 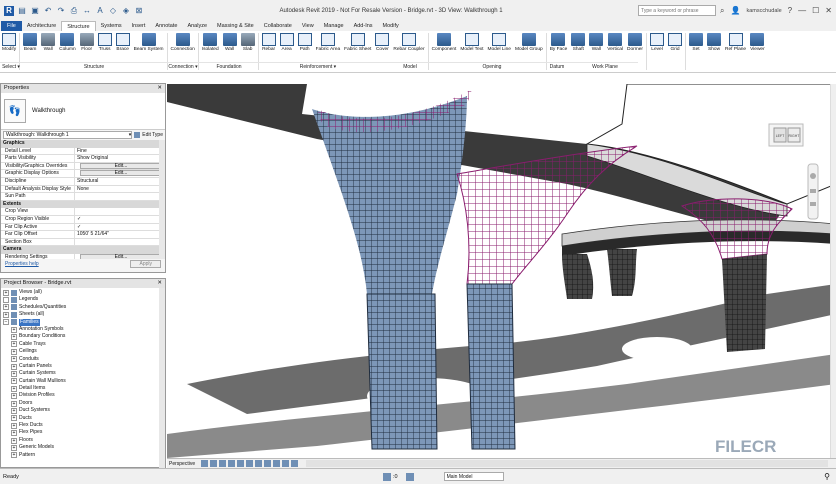 I want to click on browser-item: + Flex Pipes, so click(x=83, y=433).